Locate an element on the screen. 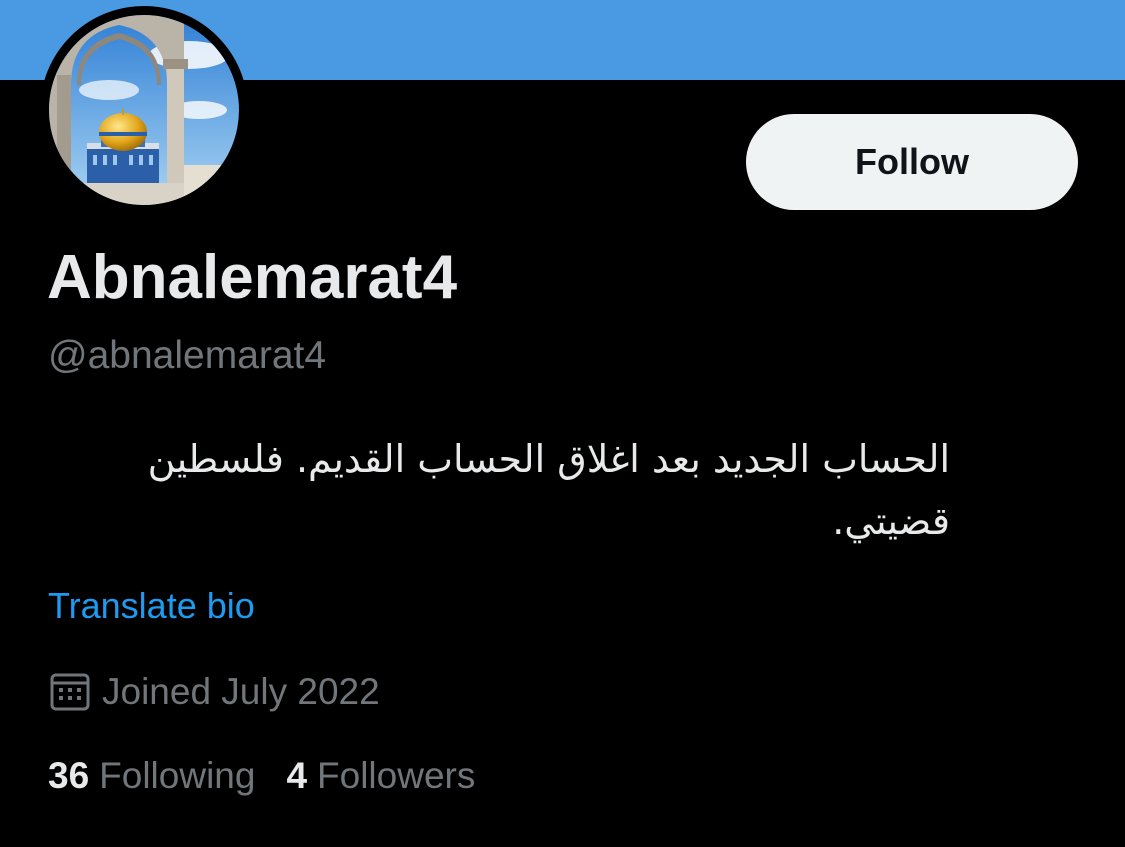  followers-label: Followers is located at coordinates (396, 775).